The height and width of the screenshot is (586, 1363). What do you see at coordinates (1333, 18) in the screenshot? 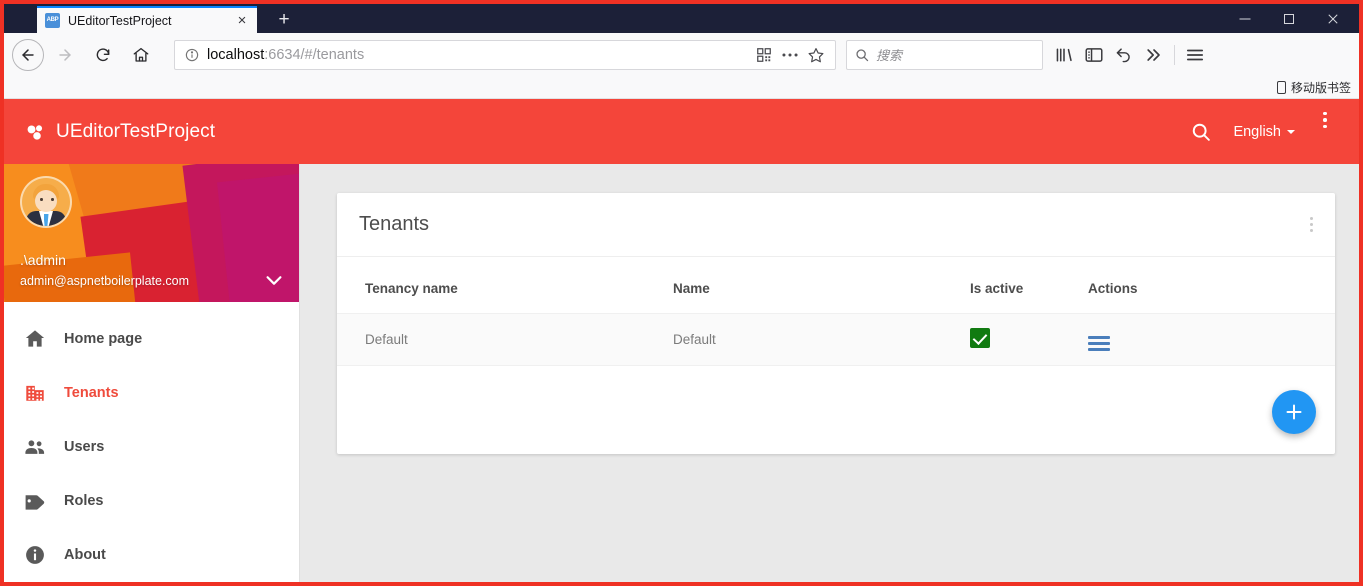
I see `close-window-button` at bounding box center [1333, 18].